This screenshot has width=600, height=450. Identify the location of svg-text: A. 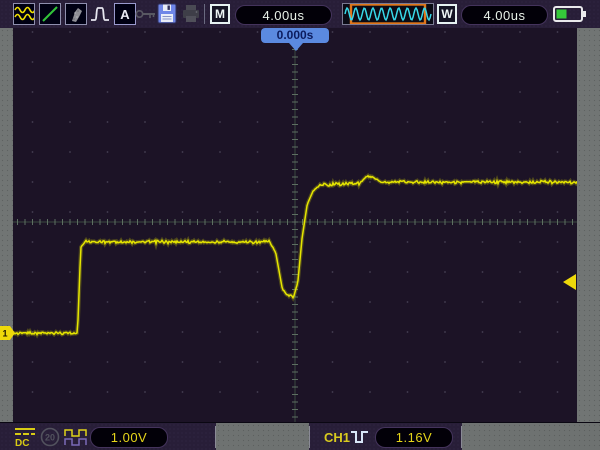
(125, 14).